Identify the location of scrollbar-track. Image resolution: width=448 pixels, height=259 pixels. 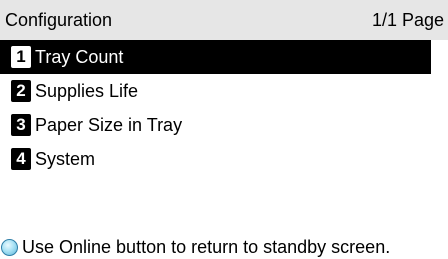
(439, 137).